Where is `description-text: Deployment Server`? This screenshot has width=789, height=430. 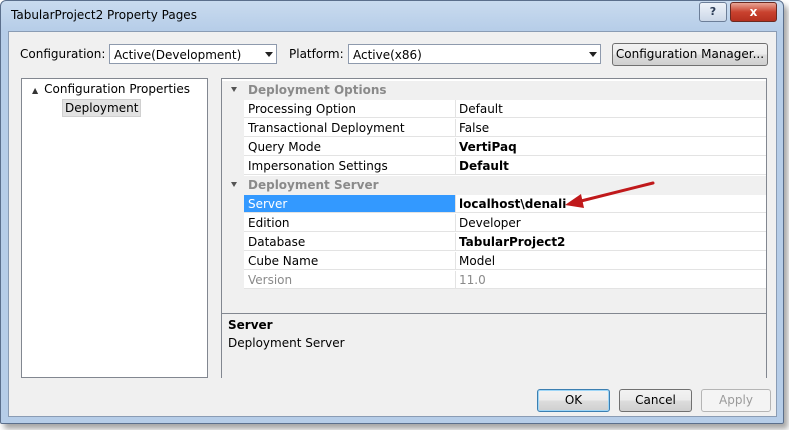 description-text: Deployment Server is located at coordinates (286, 343).